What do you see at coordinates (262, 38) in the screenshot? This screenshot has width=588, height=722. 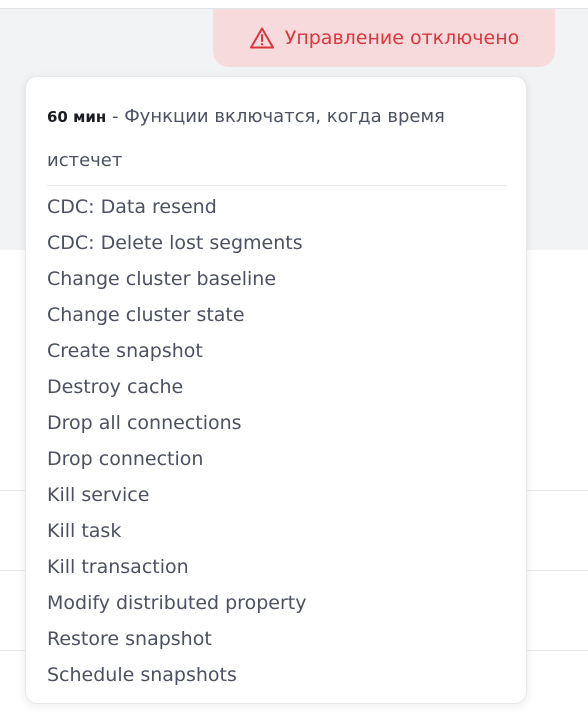 I see `warning-icon` at bounding box center [262, 38].